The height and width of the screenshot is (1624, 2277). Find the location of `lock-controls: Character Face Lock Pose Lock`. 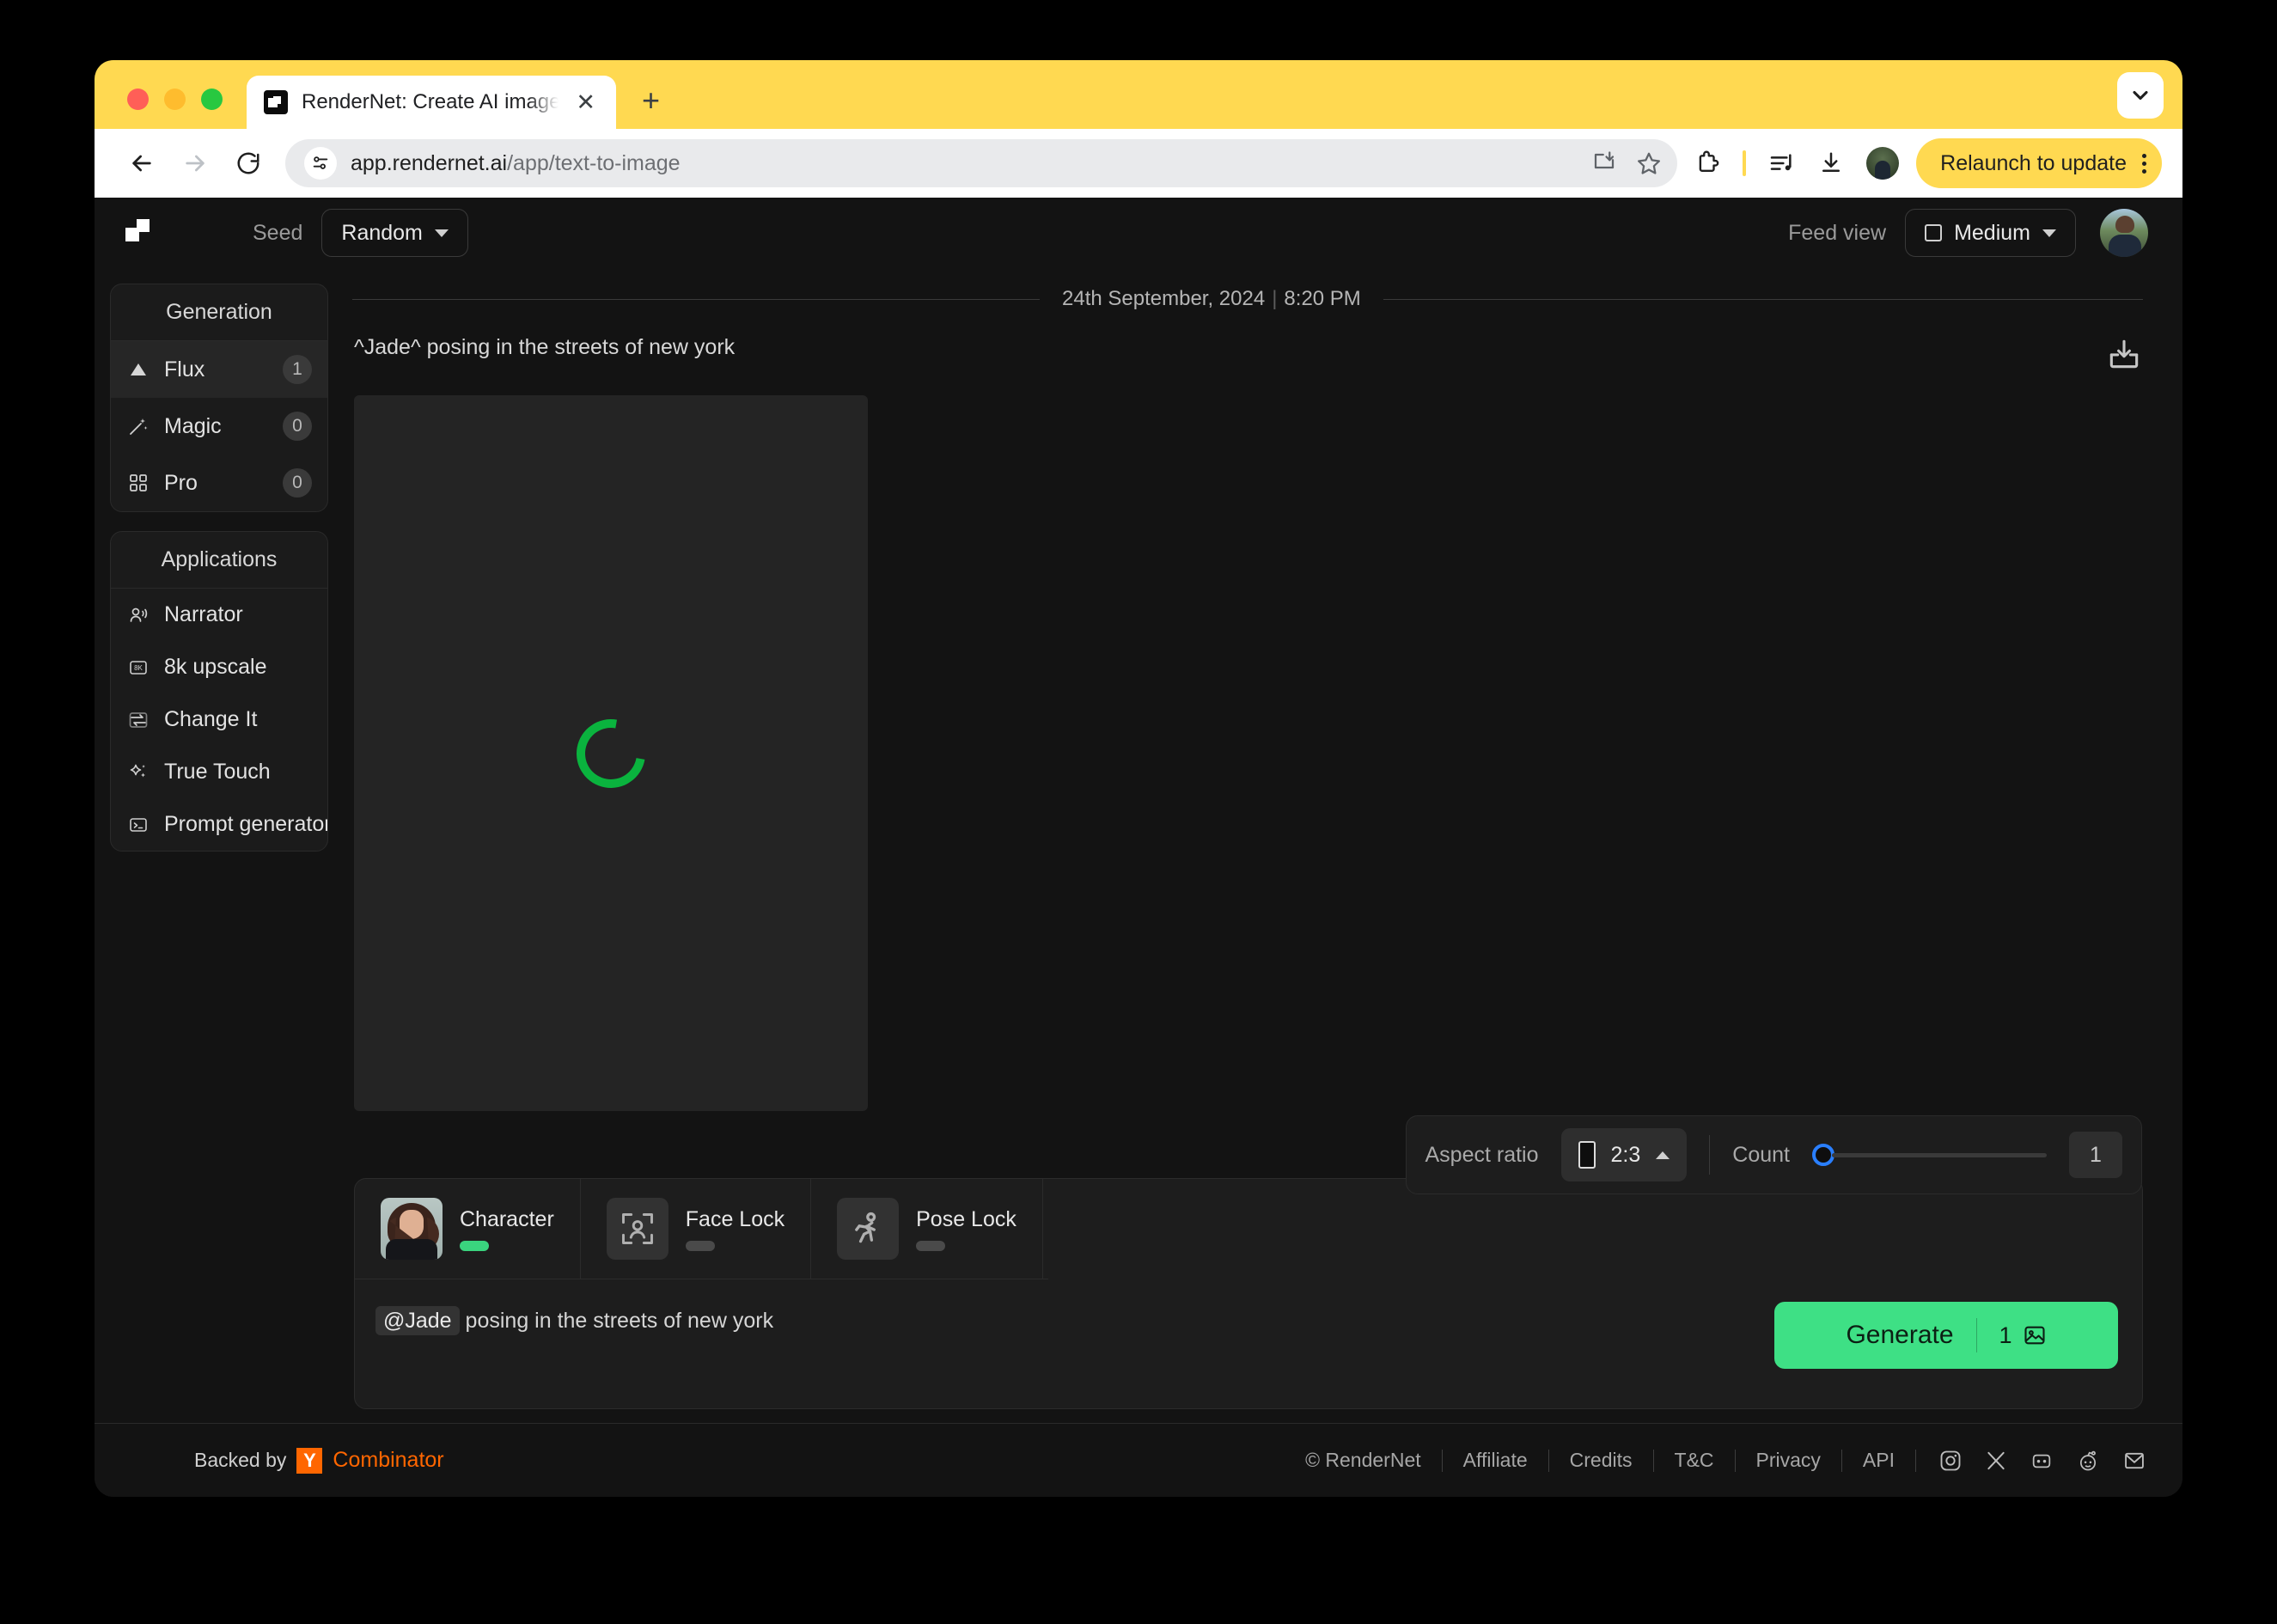

lock-controls: Character Face Lock Pose Lock is located at coordinates (701, 1229).